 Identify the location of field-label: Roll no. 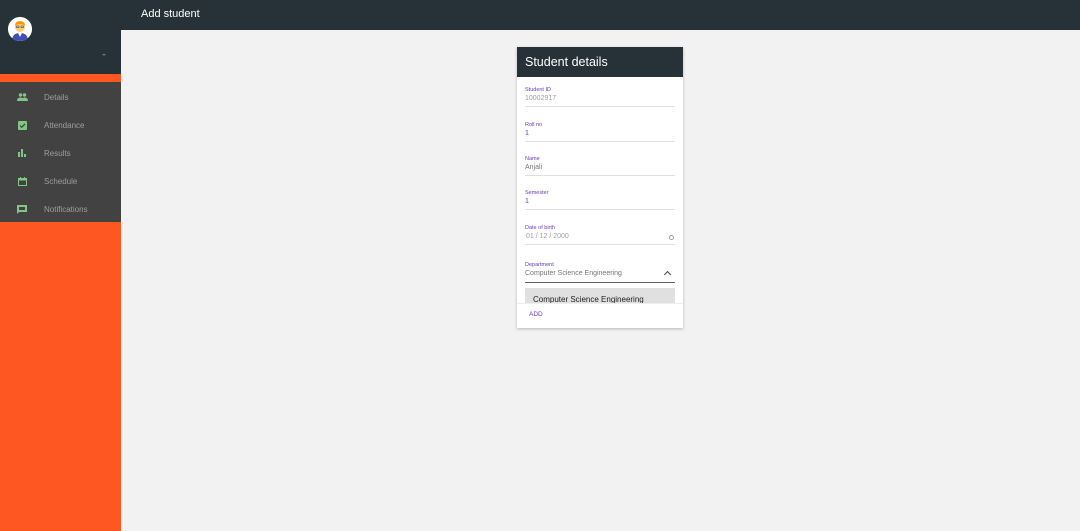
(534, 125).